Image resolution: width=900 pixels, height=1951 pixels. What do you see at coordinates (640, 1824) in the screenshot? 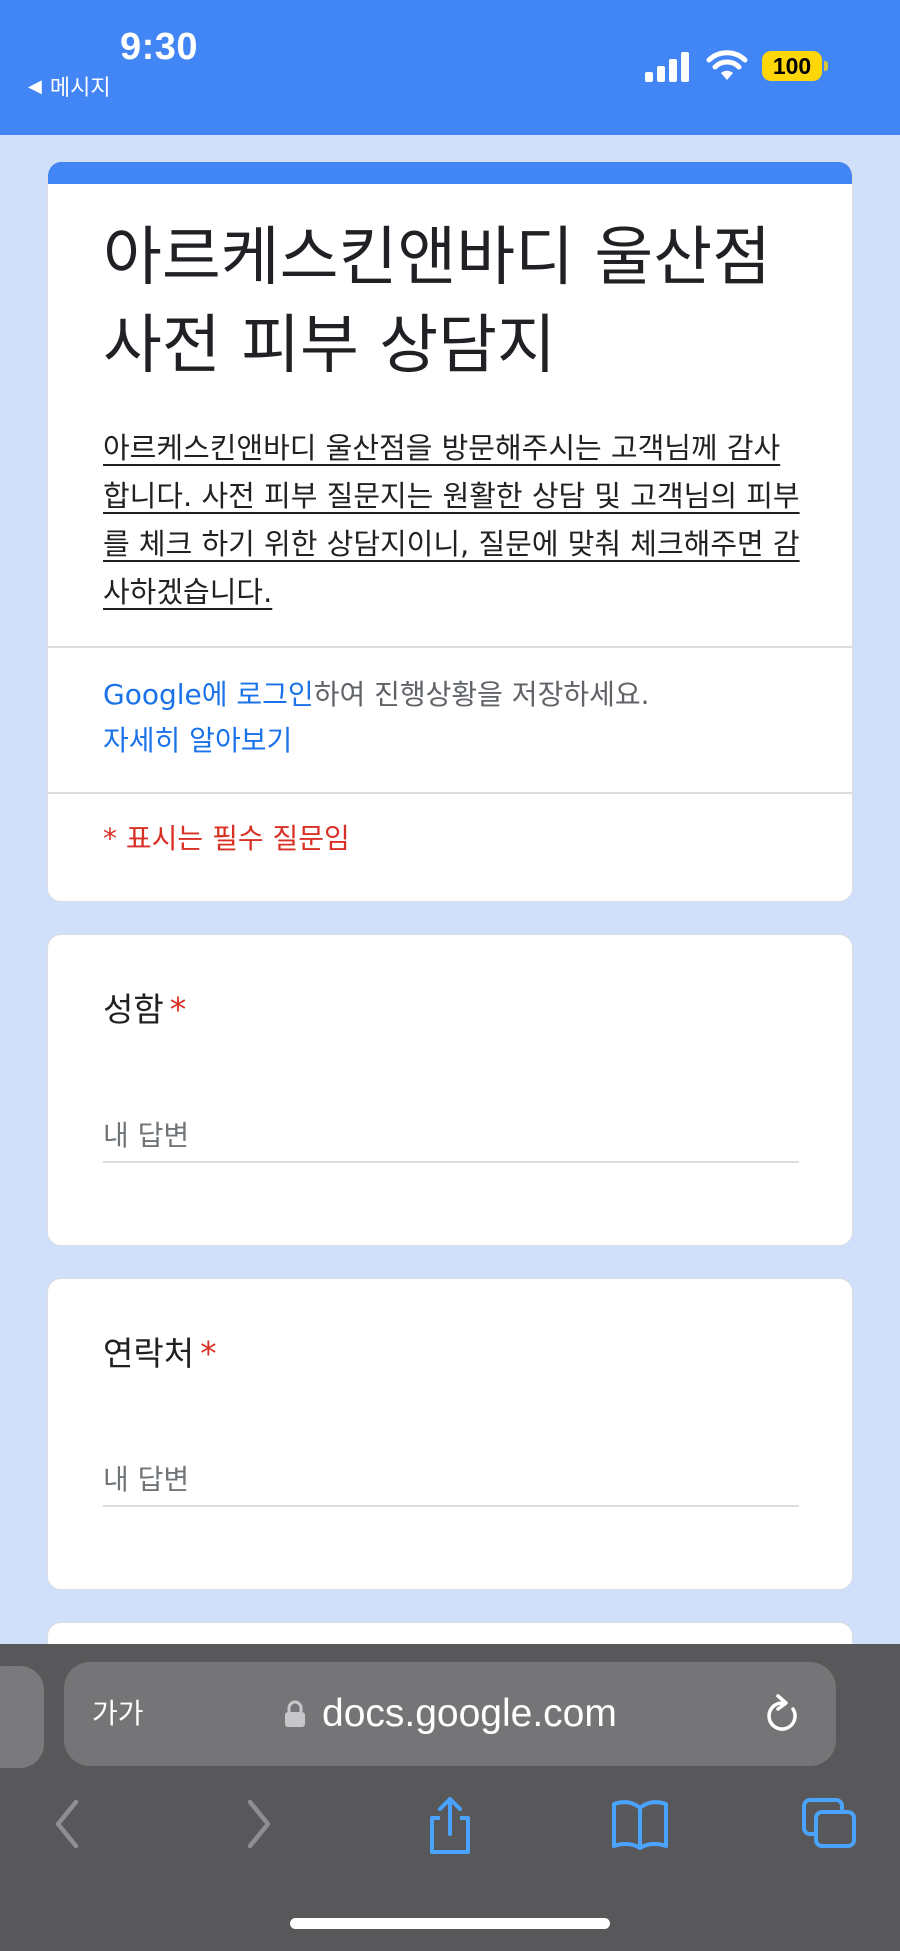
I see `bookmarks-icon` at bounding box center [640, 1824].